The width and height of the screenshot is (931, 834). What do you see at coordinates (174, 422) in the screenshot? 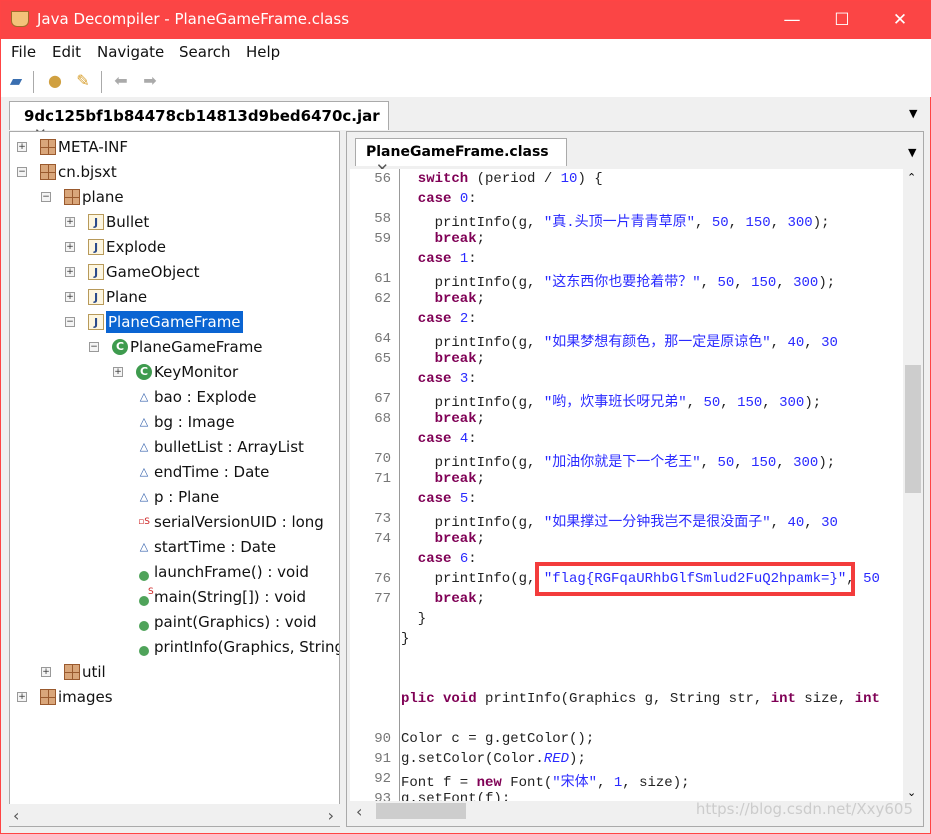
I see `tree-item: △ bg : Image` at bounding box center [174, 422].